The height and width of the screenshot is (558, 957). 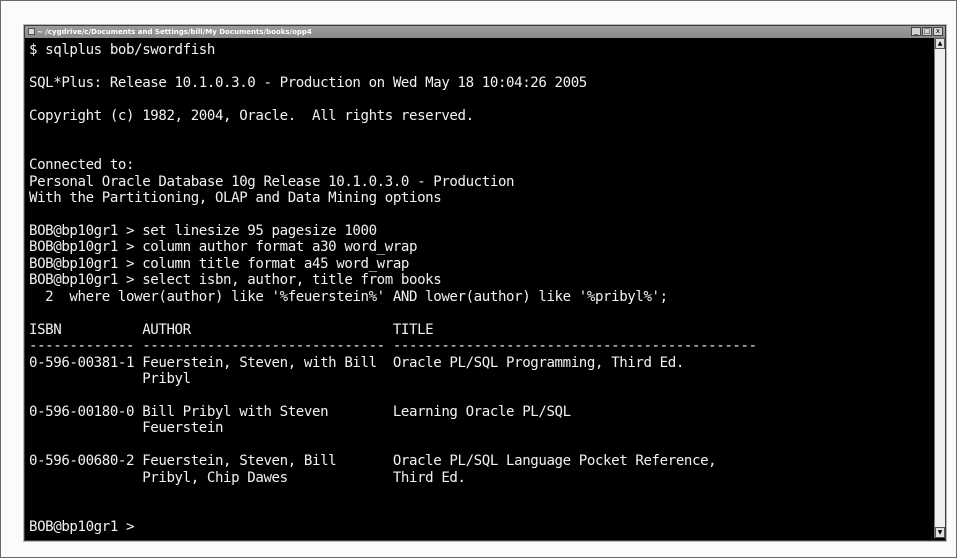 I want to click on console-line: $ sqlplus bob/swordfish, so click(x=122, y=50).